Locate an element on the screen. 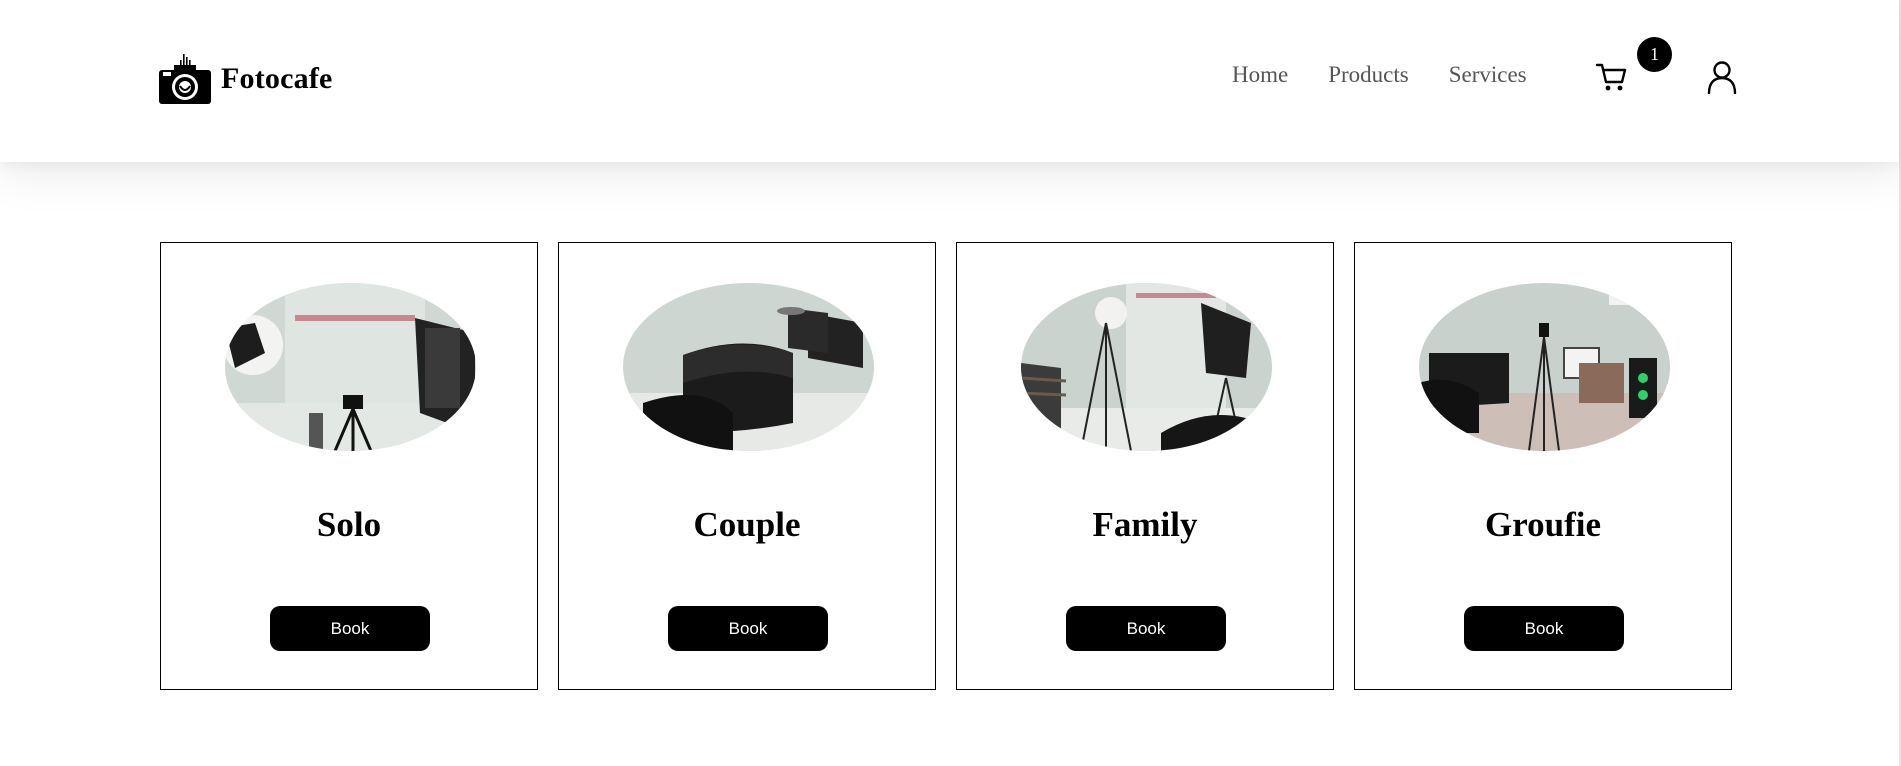 This screenshot has width=1901, height=766. studio-photo-family is located at coordinates (1146, 367).